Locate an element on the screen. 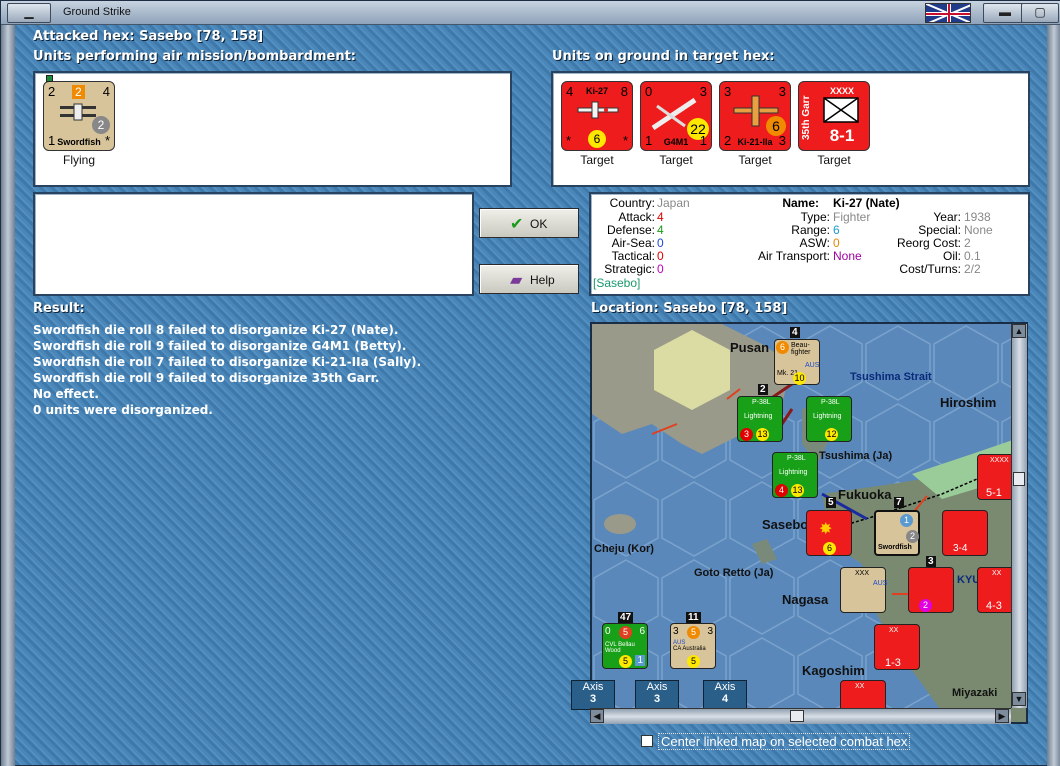 The height and width of the screenshot is (766, 1060). scroll-down-icon: ▼ is located at coordinates (1019, 699).